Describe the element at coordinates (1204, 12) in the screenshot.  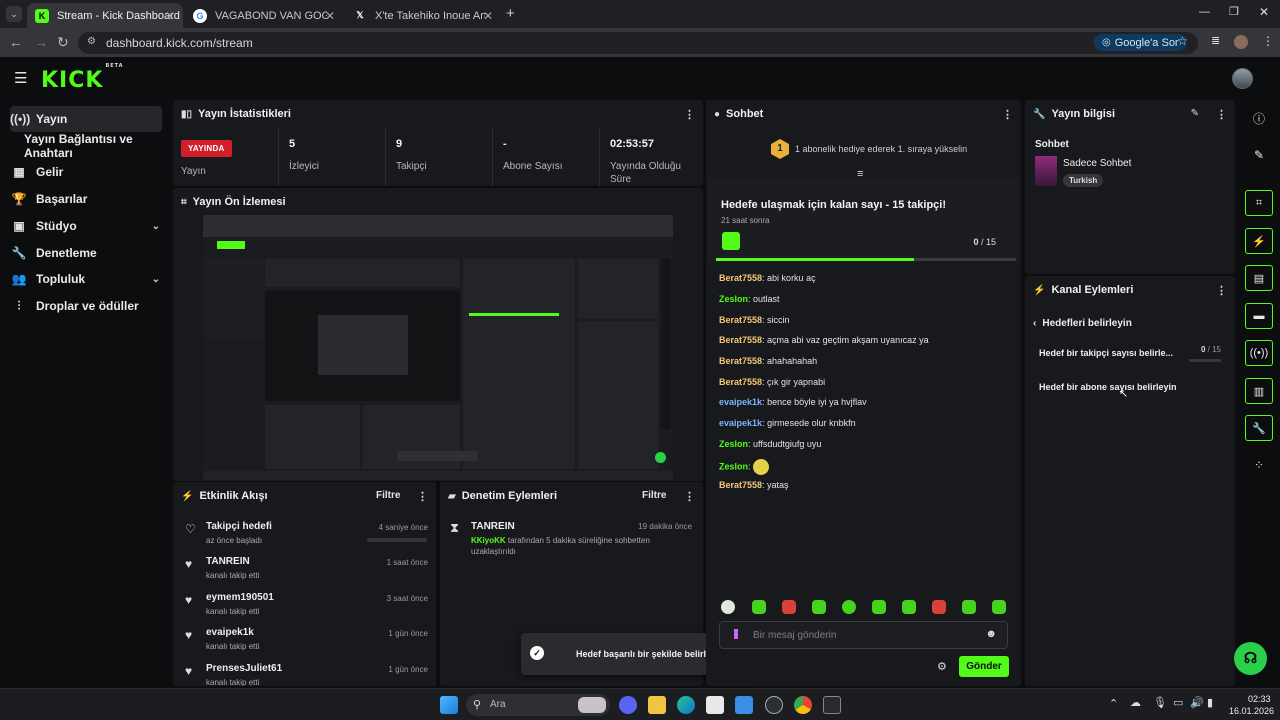
I see `minimize-window-icon: —` at that location.